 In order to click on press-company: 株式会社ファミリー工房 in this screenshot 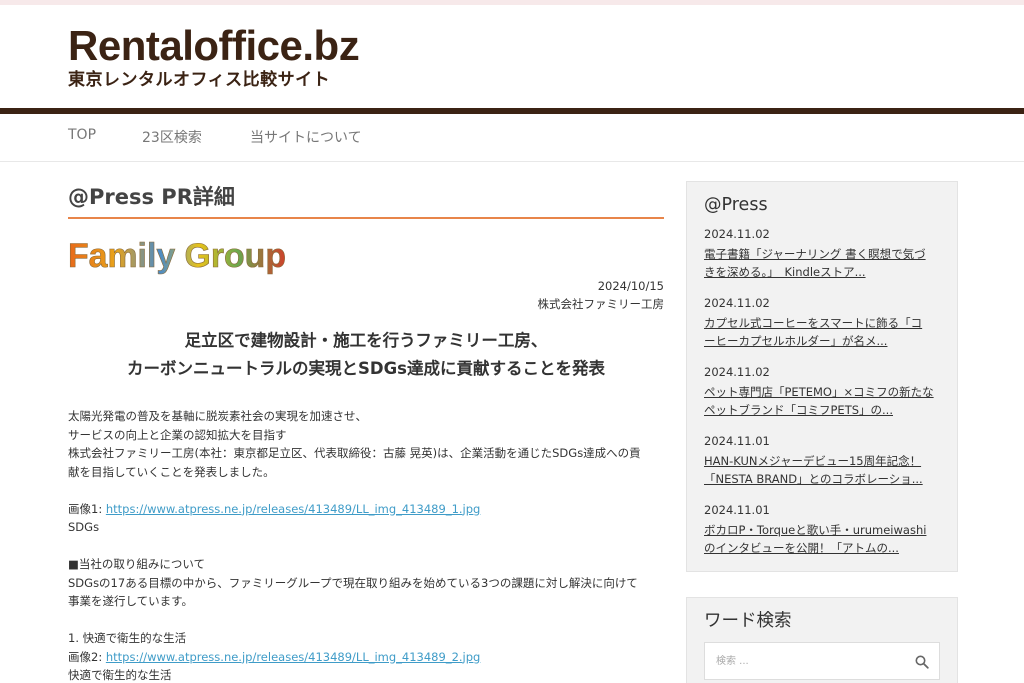, I will do `click(601, 304)`.